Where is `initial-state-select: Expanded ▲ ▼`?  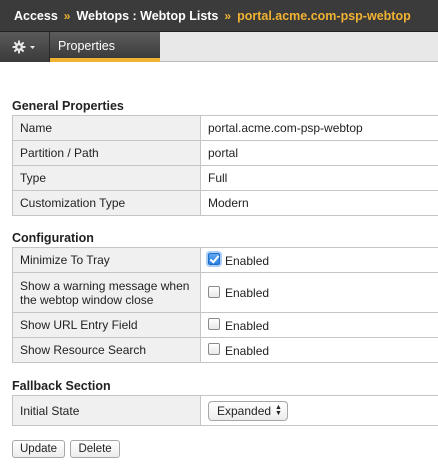 initial-state-select: Expanded ▲ ▼ is located at coordinates (248, 410).